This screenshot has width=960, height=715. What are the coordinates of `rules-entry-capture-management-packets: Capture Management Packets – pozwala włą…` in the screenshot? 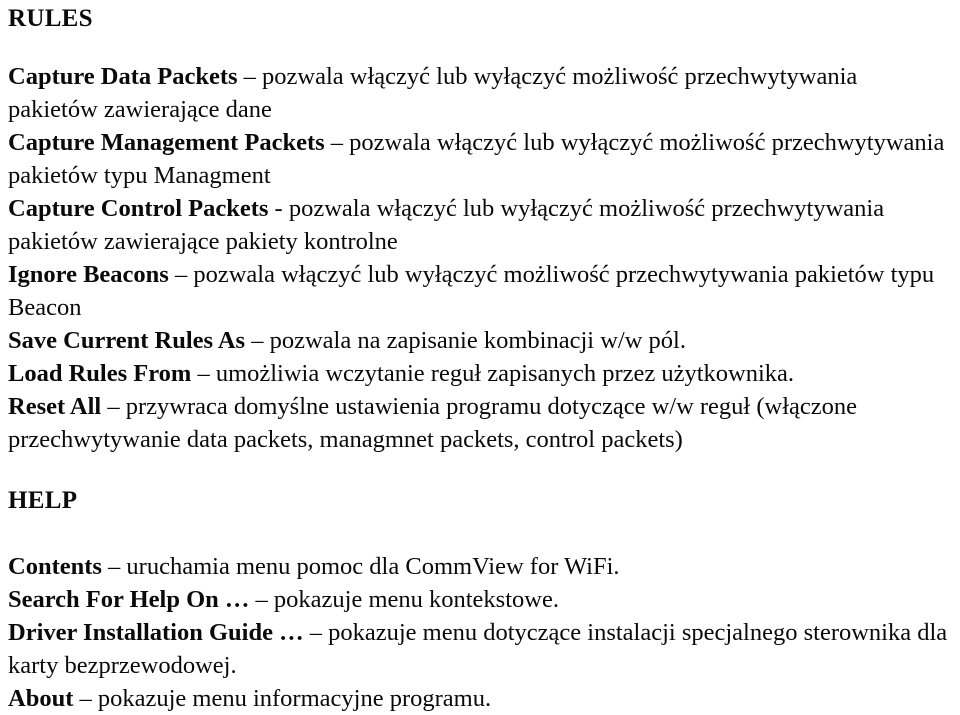 It's located at (478, 159).